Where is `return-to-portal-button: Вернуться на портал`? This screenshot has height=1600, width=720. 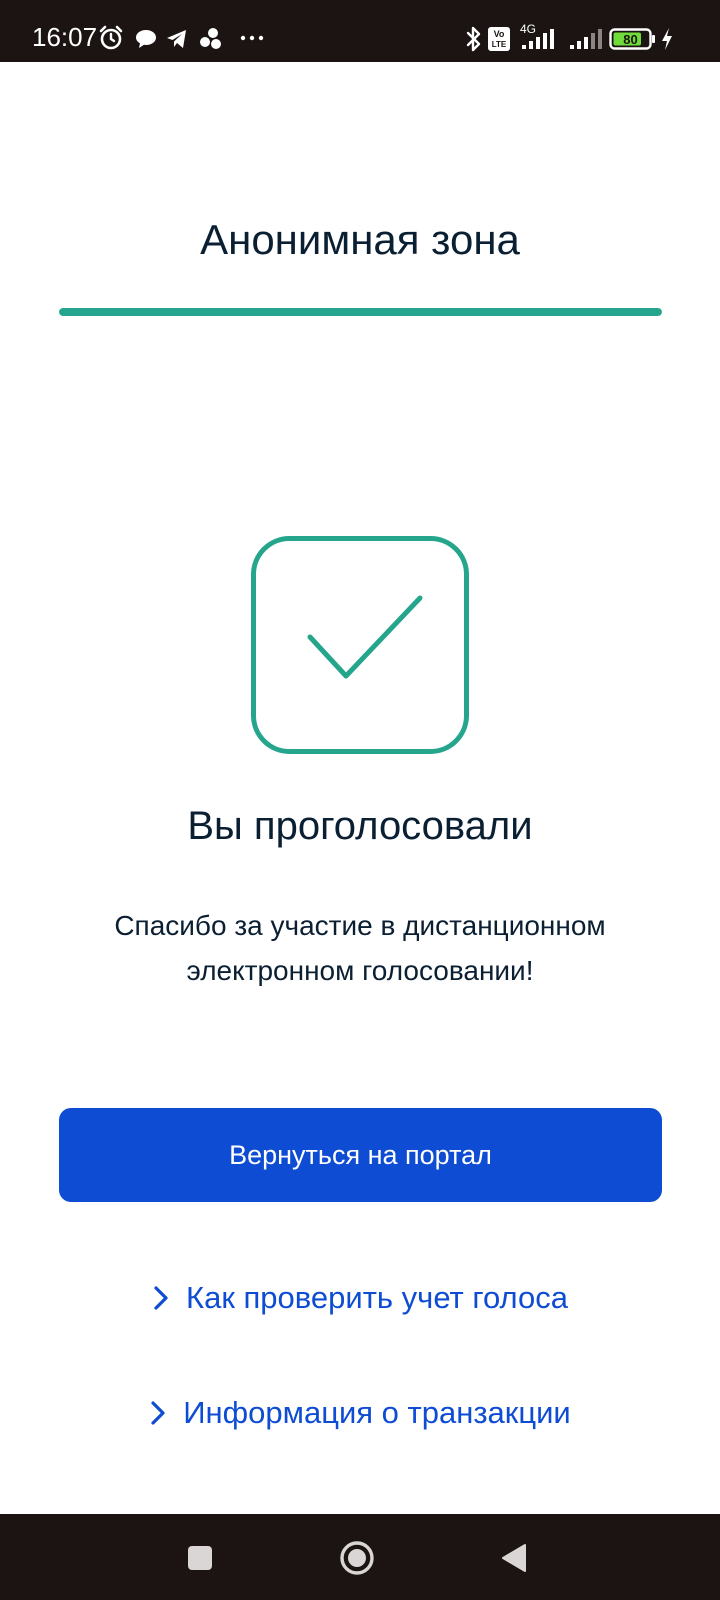 return-to-portal-button: Вернуться на портал is located at coordinates (360, 1155).